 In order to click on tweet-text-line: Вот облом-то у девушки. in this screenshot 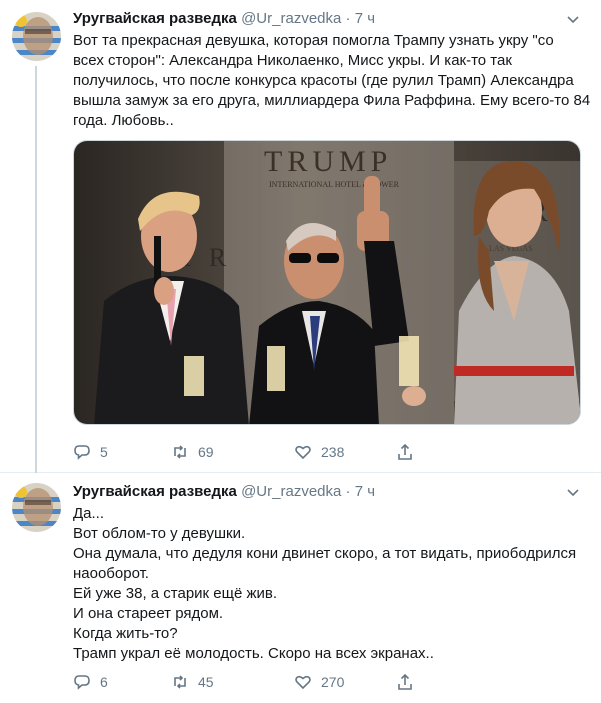, I will do `click(159, 533)`.